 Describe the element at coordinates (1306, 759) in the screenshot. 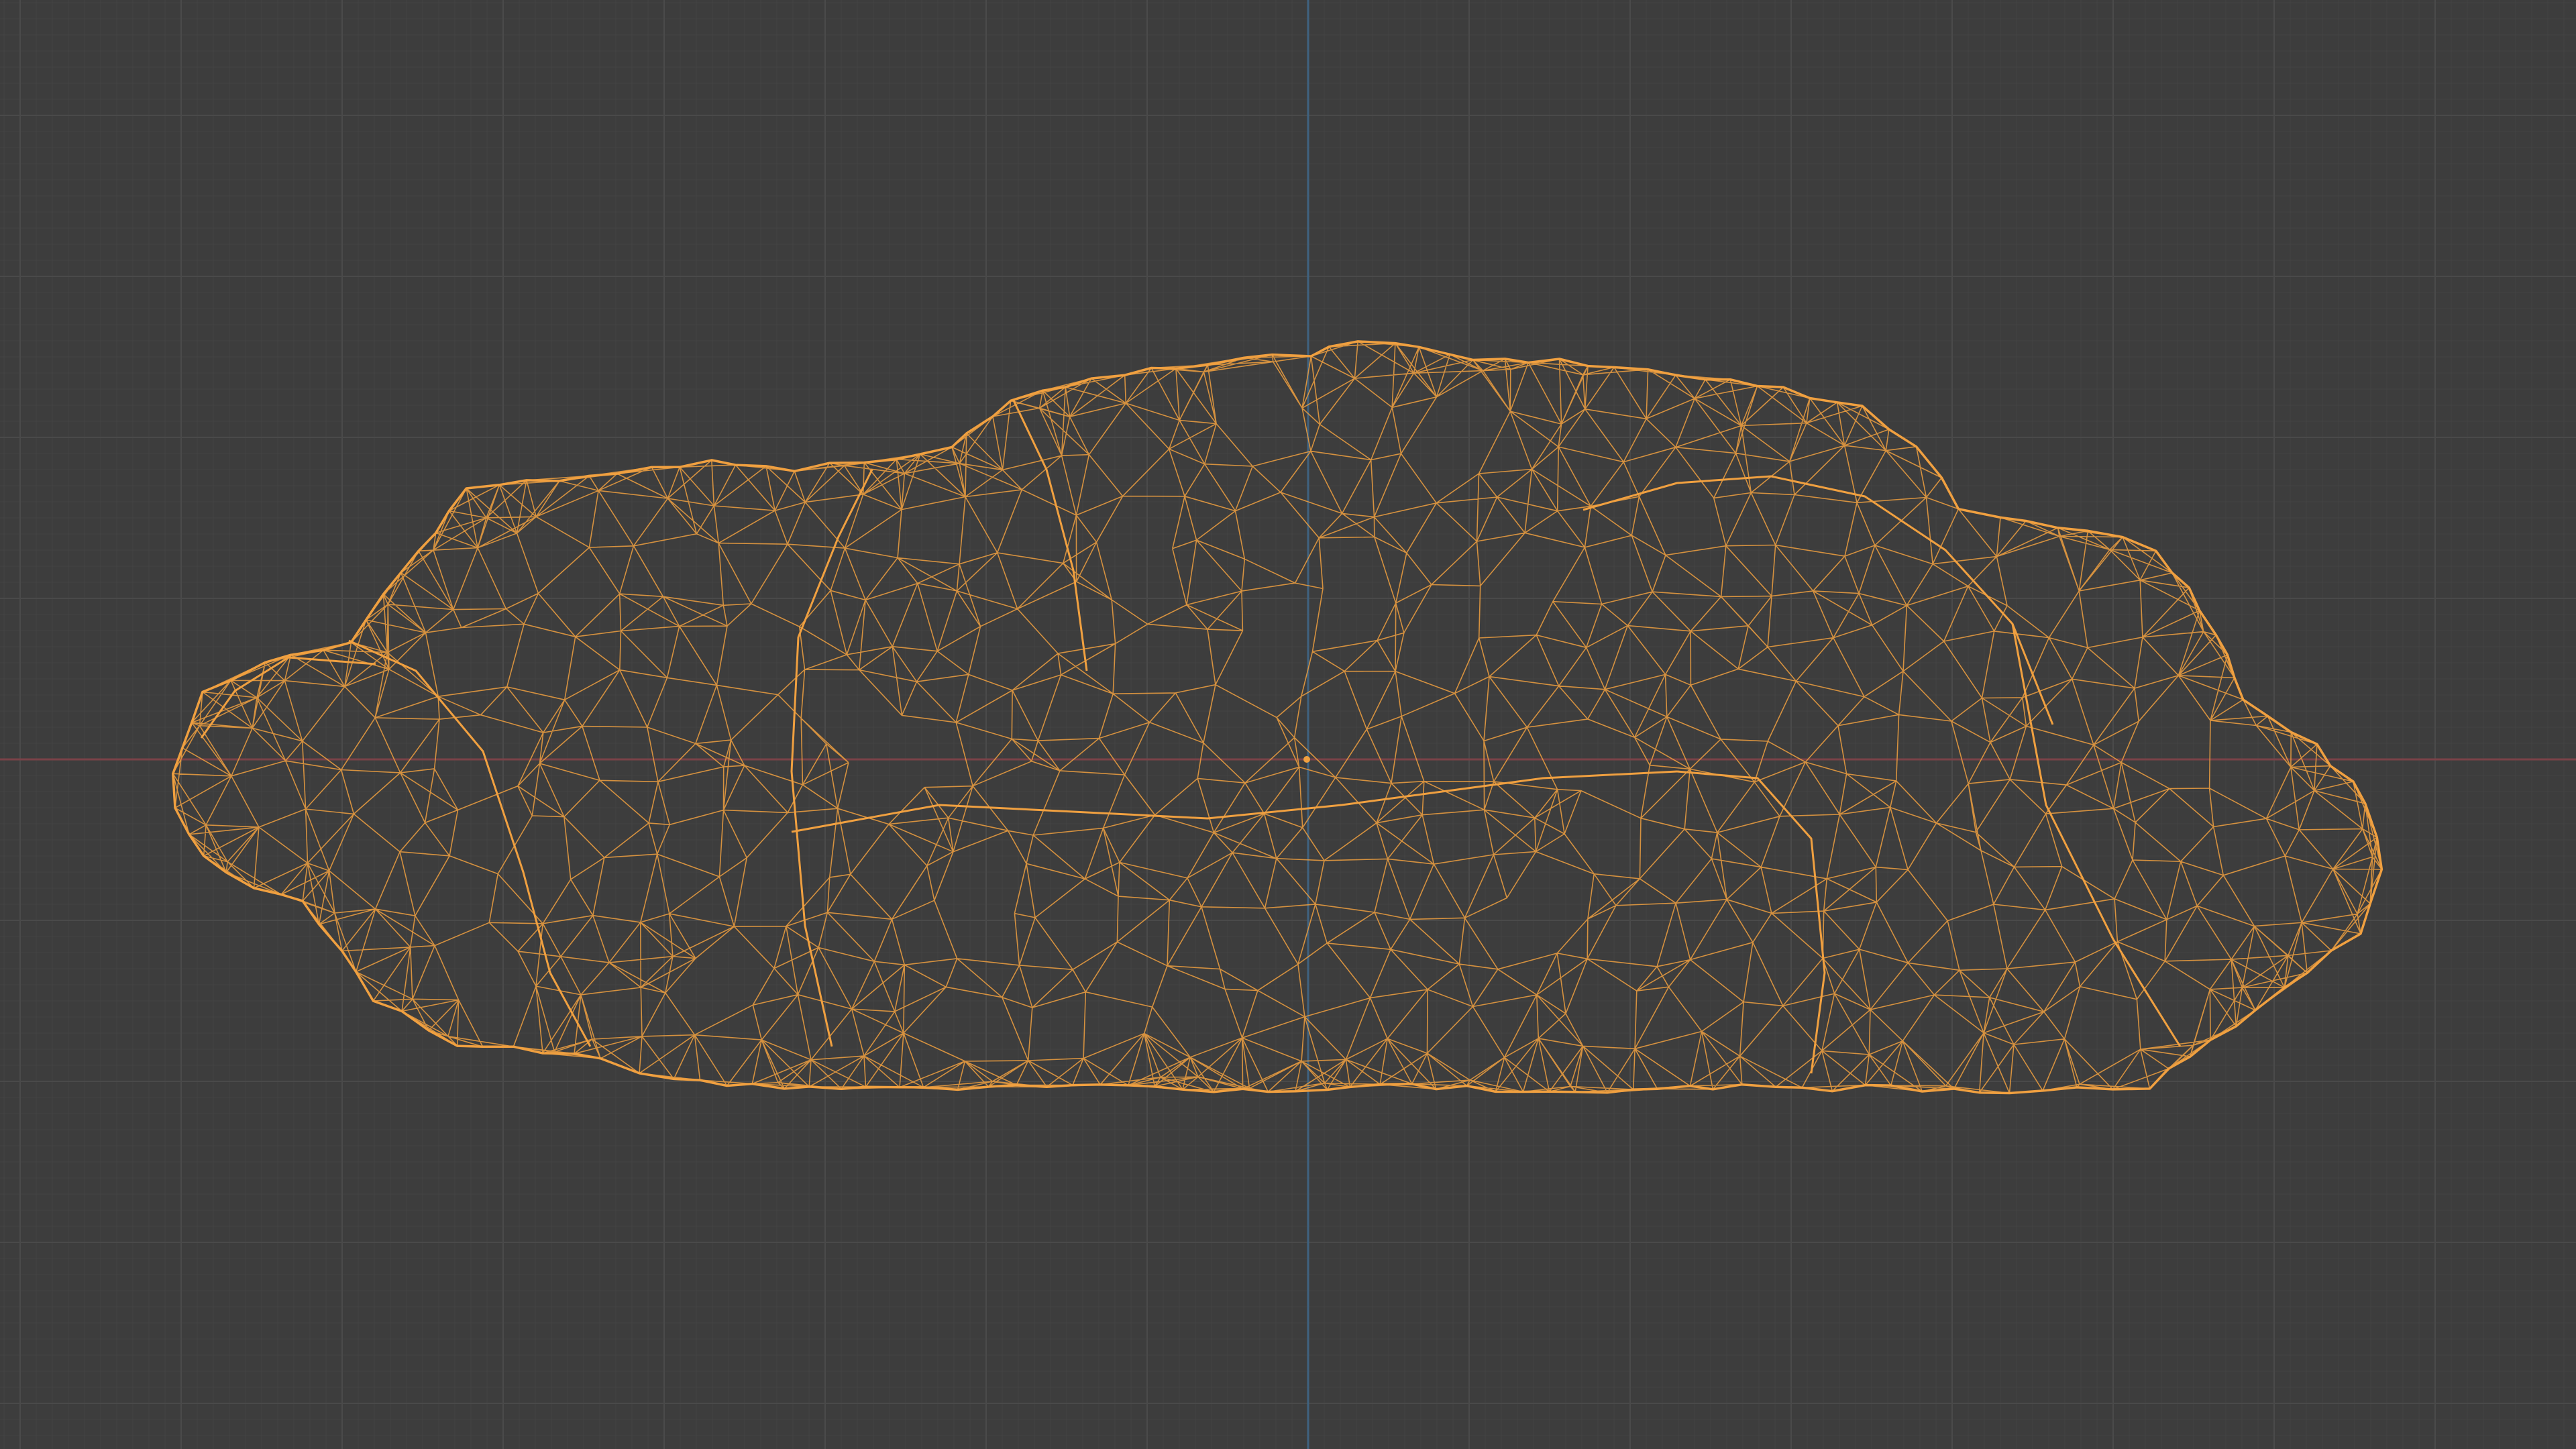

I see `object-origin-dot` at that location.